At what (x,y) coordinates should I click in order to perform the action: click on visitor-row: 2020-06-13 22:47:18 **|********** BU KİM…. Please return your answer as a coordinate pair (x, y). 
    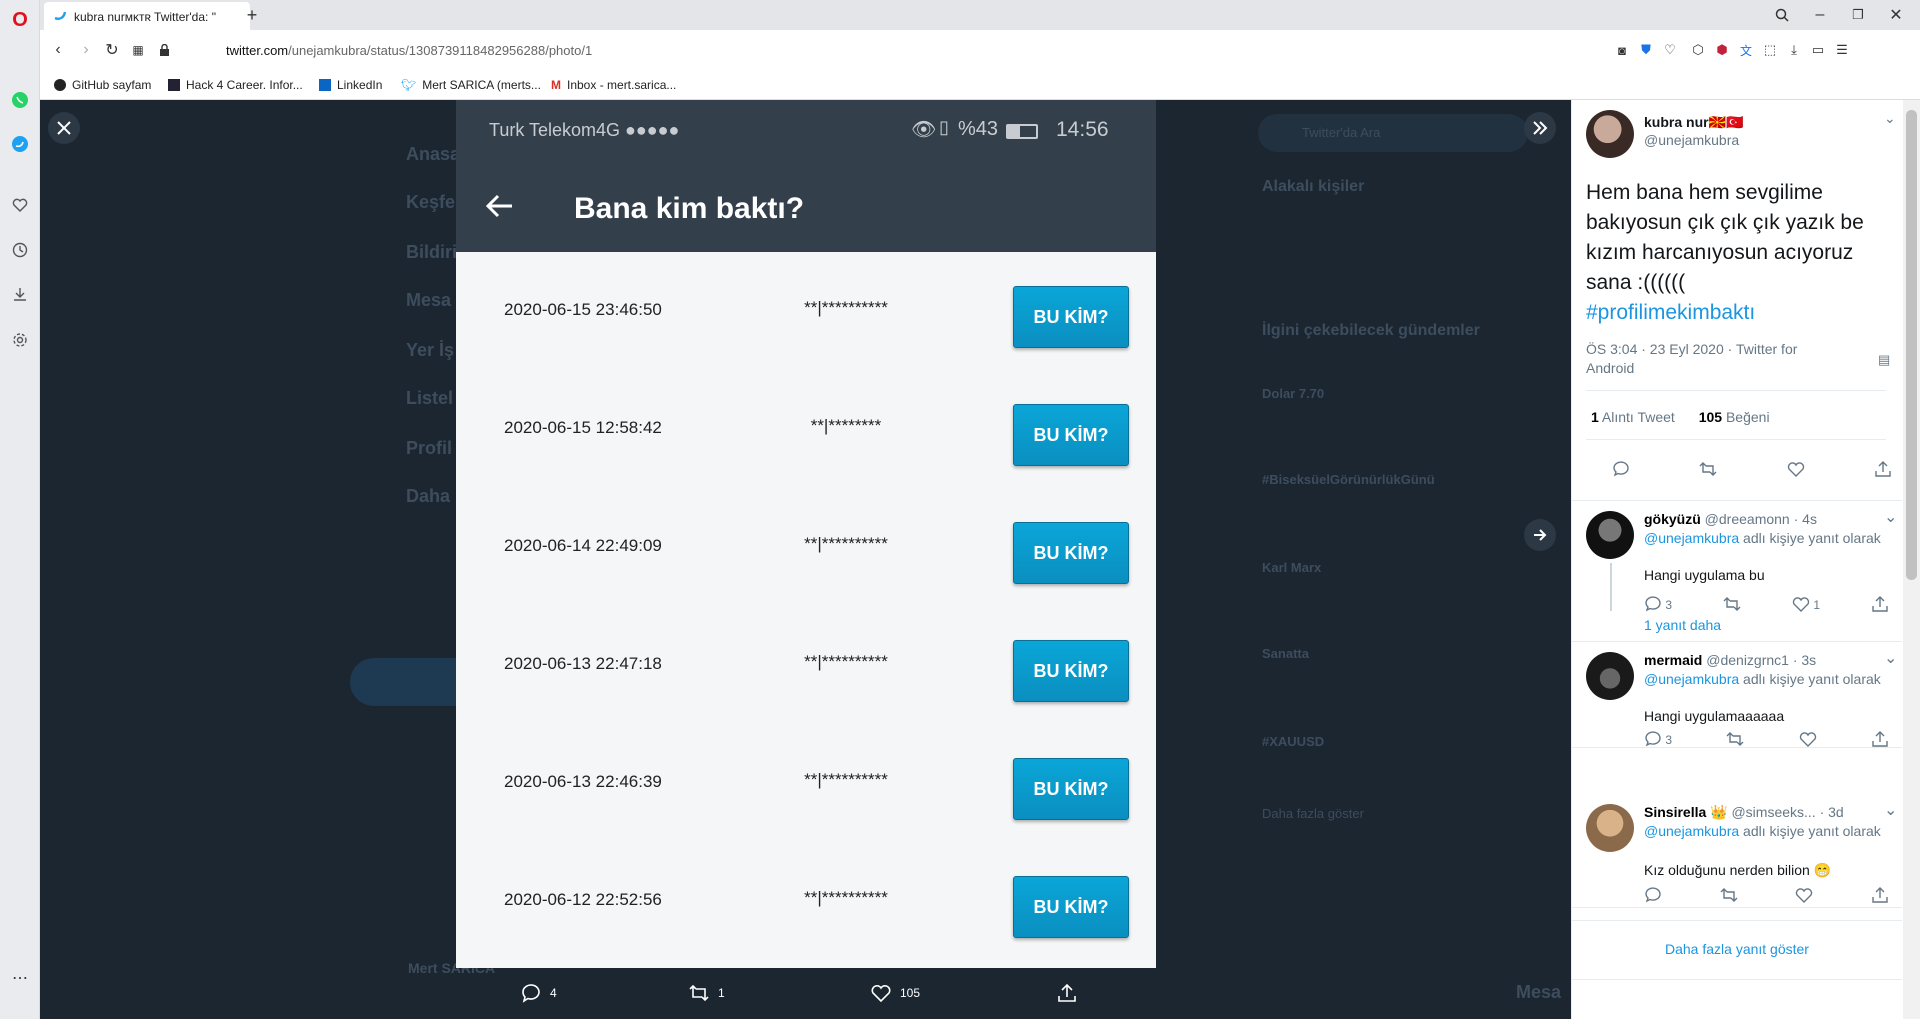
    Looking at the image, I should click on (806, 665).